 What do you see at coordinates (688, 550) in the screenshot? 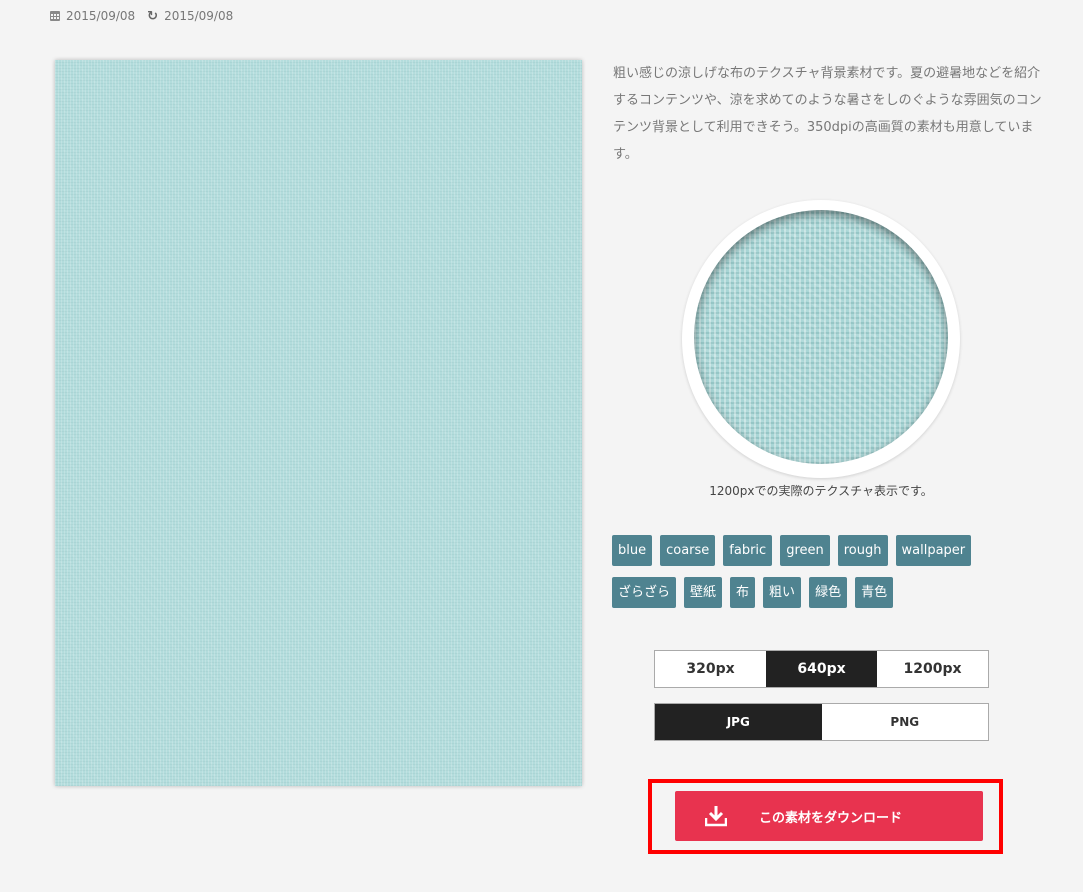
I see `tag: coarse` at bounding box center [688, 550].